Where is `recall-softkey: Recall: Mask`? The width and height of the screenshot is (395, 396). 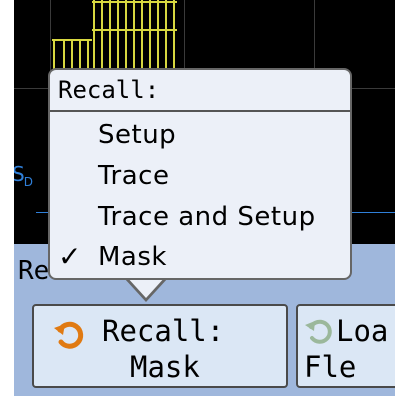 recall-softkey: Recall: Mask is located at coordinates (160, 346).